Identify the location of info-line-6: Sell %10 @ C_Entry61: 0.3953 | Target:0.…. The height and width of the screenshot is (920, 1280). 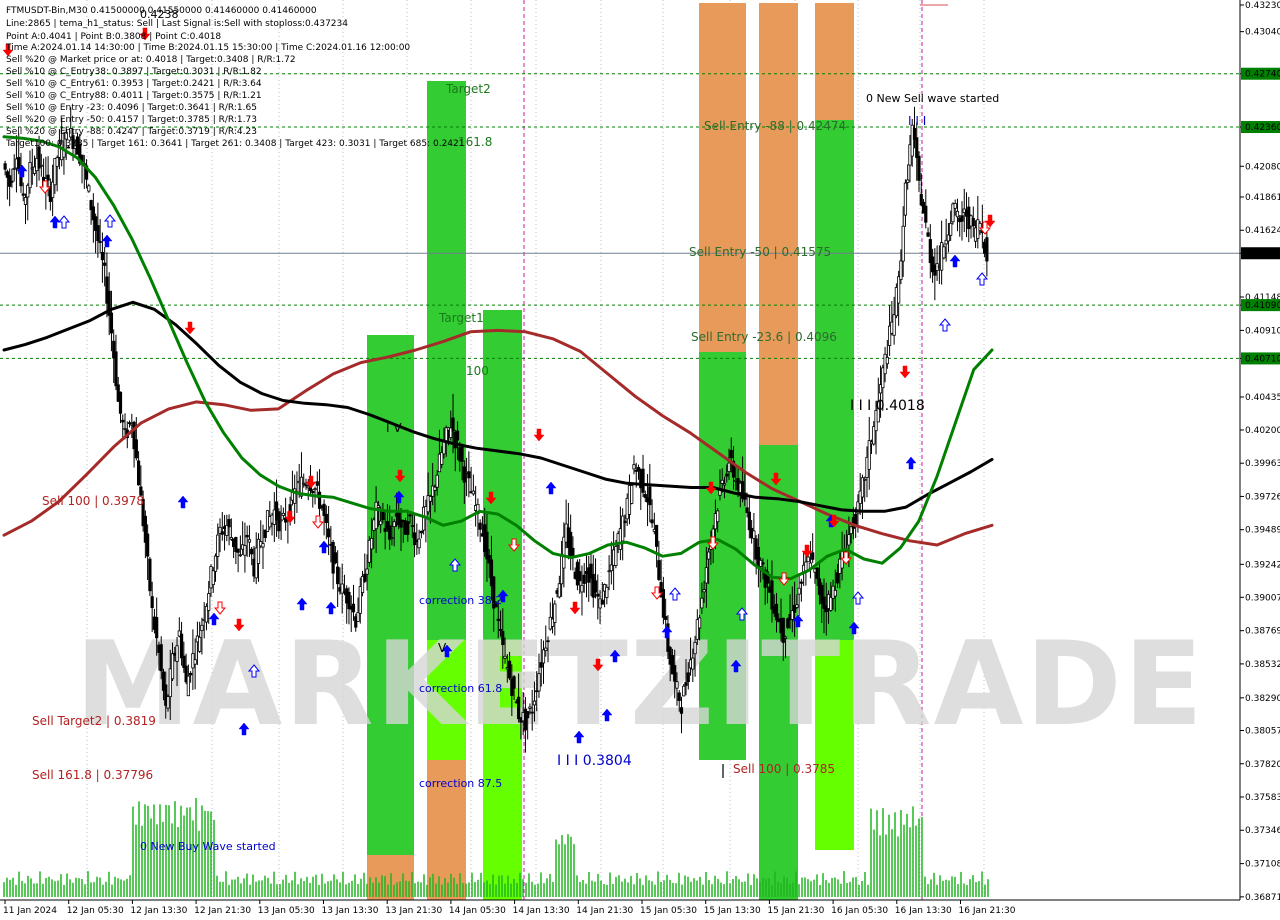
(134, 84).